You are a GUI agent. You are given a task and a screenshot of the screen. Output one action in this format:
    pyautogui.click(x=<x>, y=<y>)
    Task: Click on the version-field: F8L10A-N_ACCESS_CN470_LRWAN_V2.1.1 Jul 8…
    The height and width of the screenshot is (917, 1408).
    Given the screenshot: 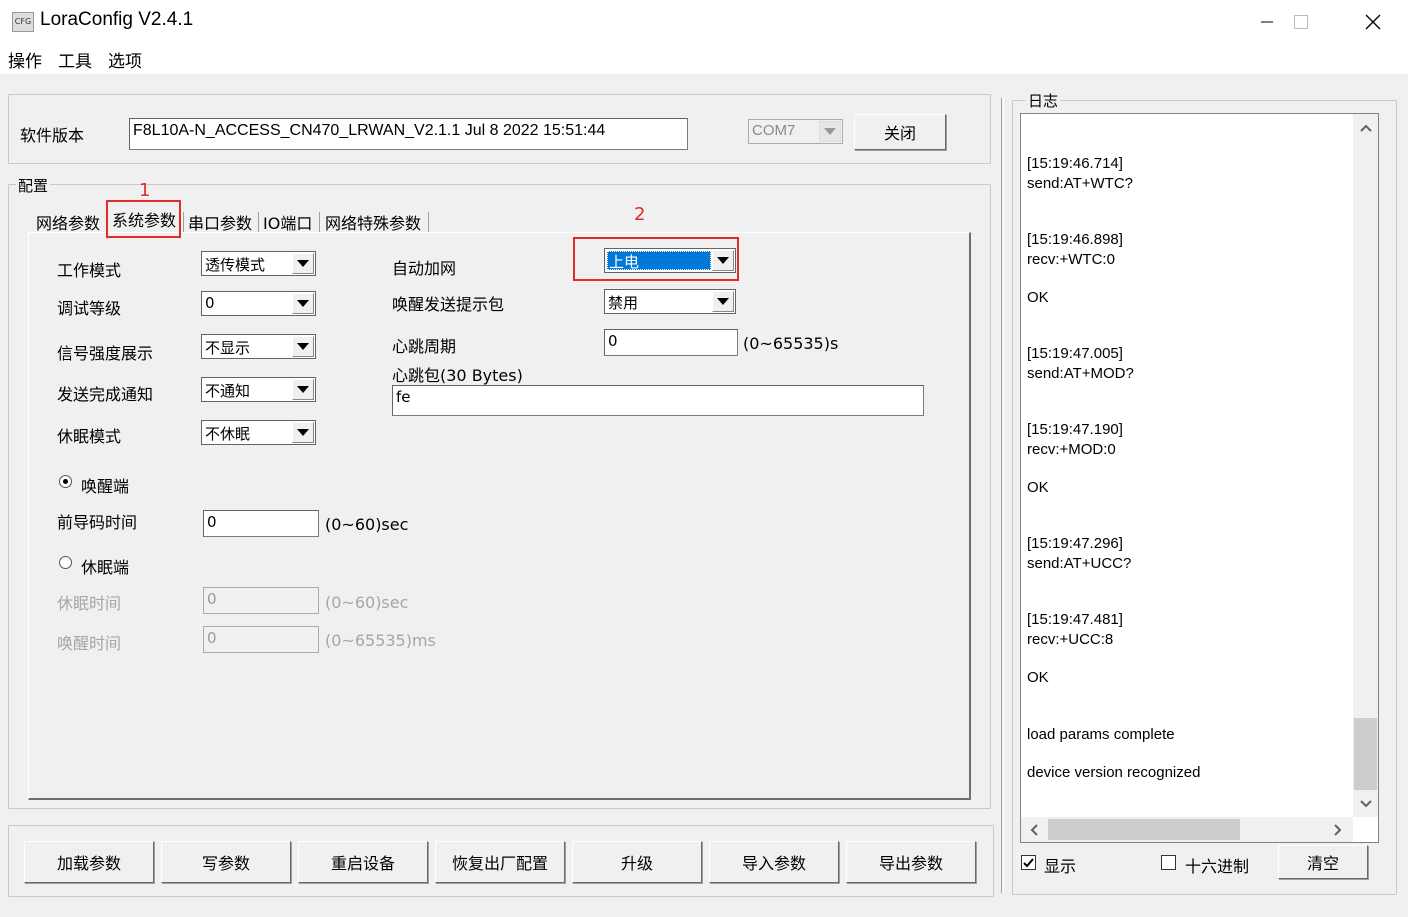 What is the action you would take?
    pyautogui.click(x=408, y=134)
    